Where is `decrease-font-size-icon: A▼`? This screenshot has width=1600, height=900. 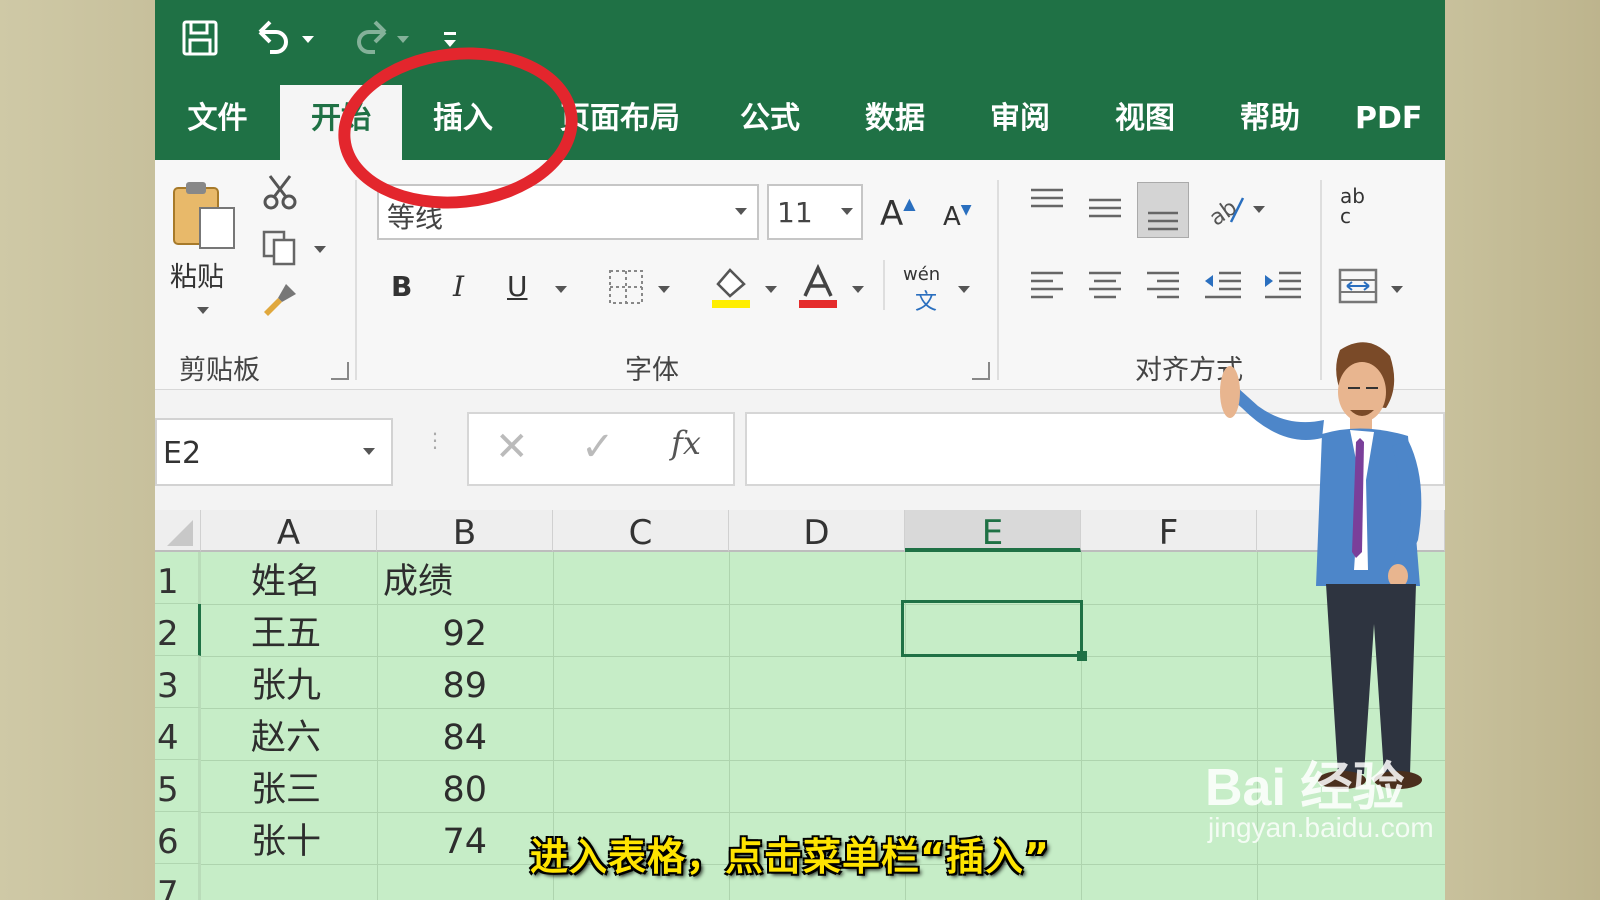
decrease-font-size-icon: A▼ is located at coordinates (957, 217).